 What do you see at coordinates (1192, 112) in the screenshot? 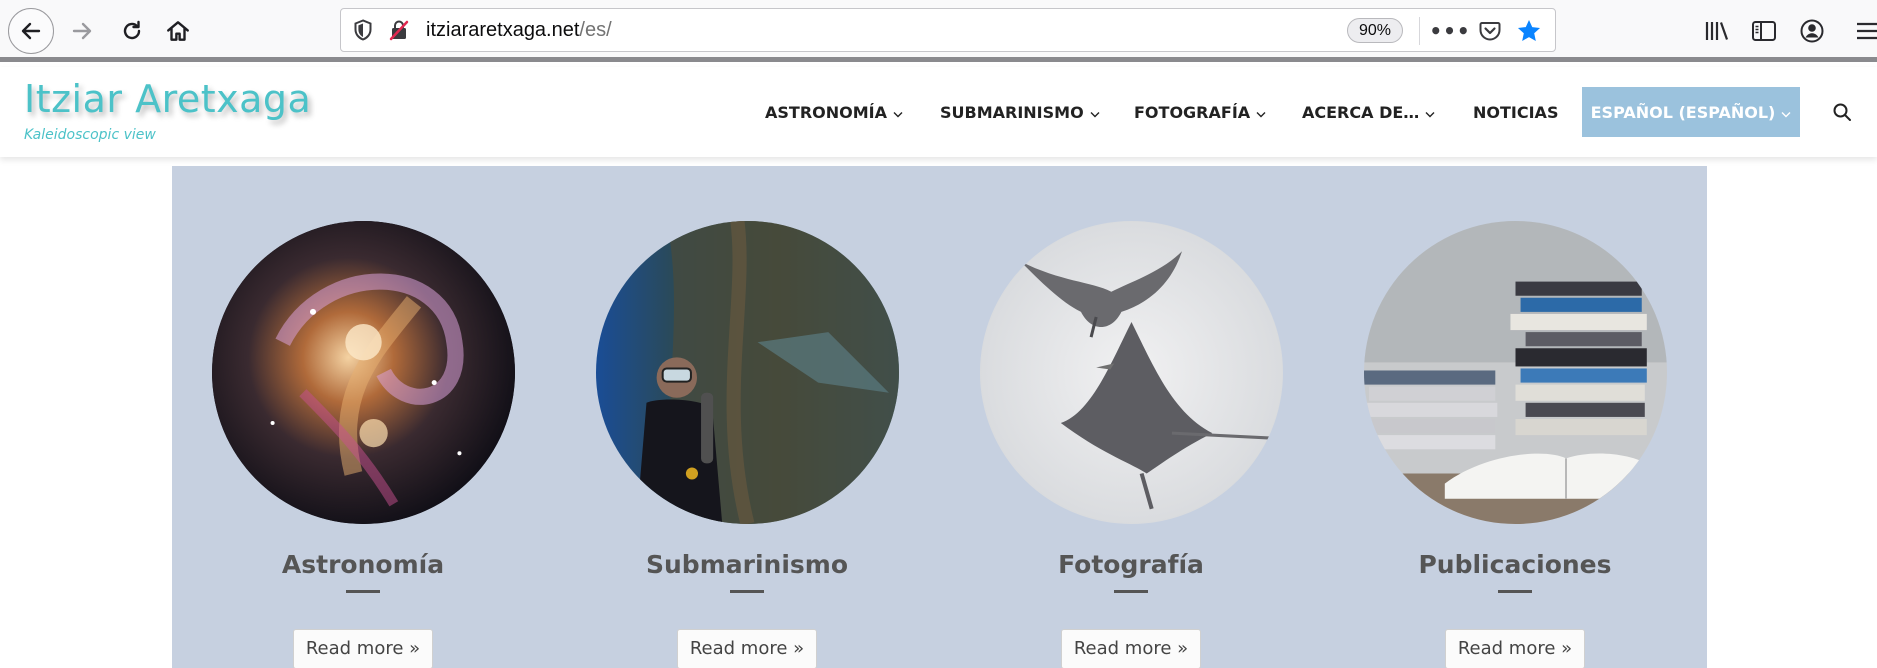
I see `nav-item-label: FOTOGRAFÍA` at bounding box center [1192, 112].